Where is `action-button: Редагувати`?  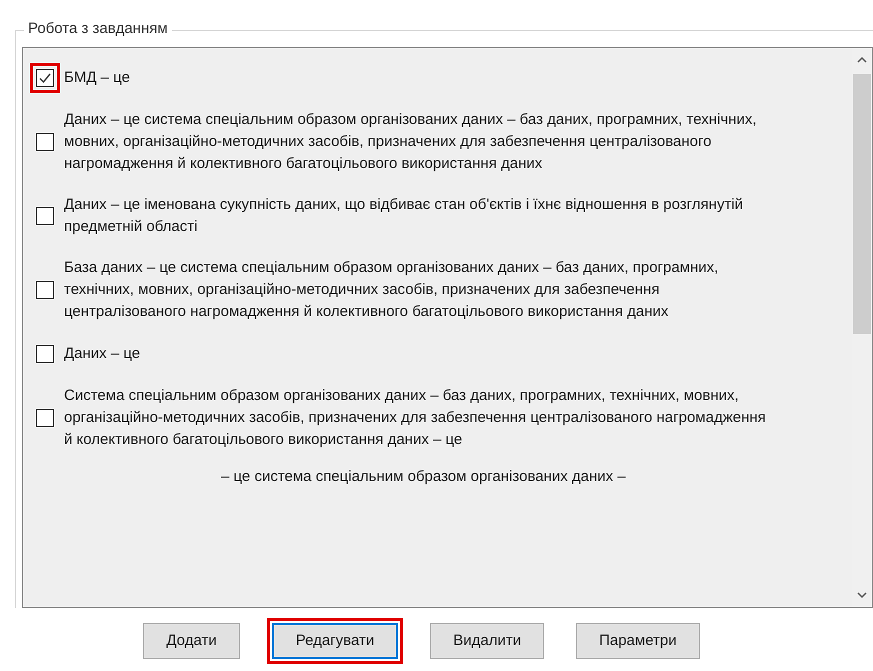
action-button: Редагувати is located at coordinates (335, 641).